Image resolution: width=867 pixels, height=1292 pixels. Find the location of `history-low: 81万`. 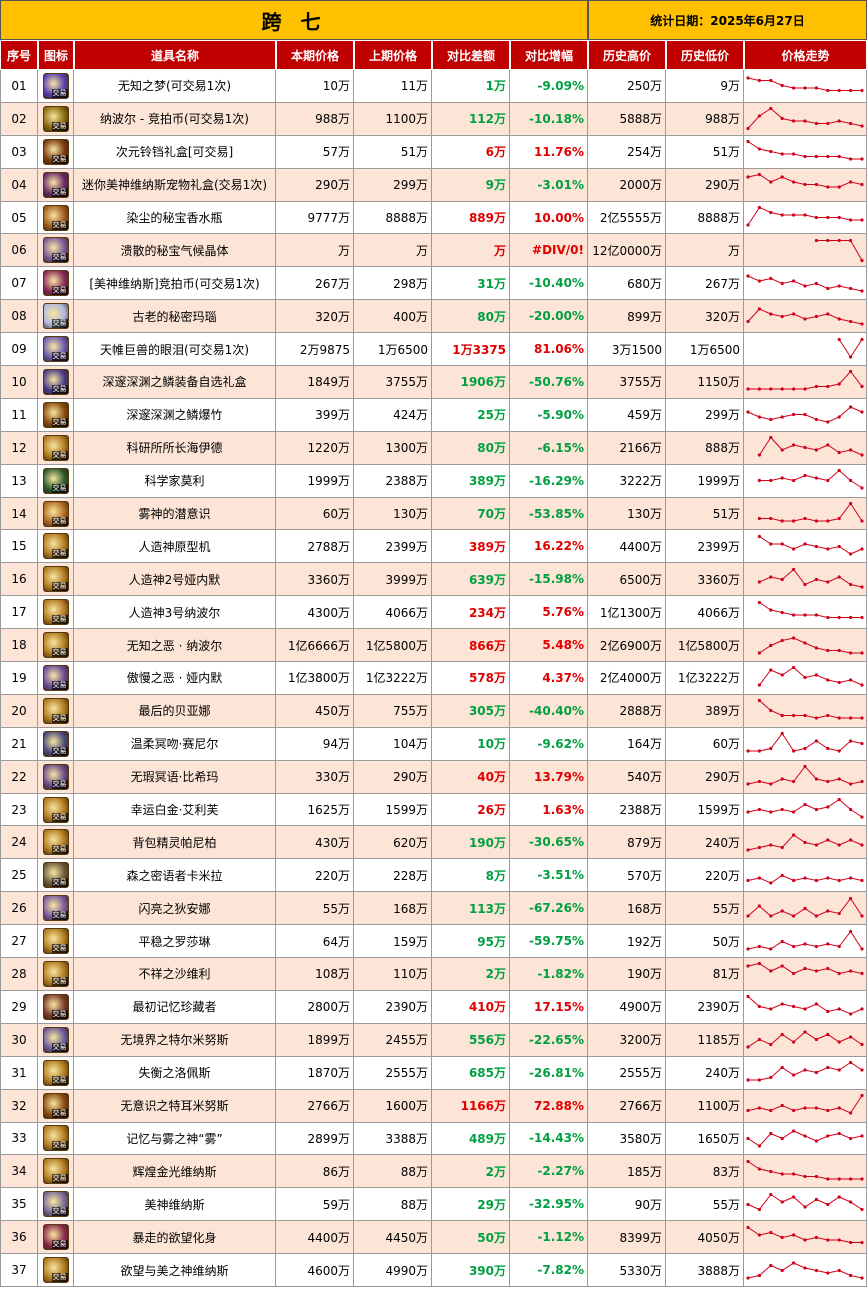

history-low: 81万 is located at coordinates (705, 974).